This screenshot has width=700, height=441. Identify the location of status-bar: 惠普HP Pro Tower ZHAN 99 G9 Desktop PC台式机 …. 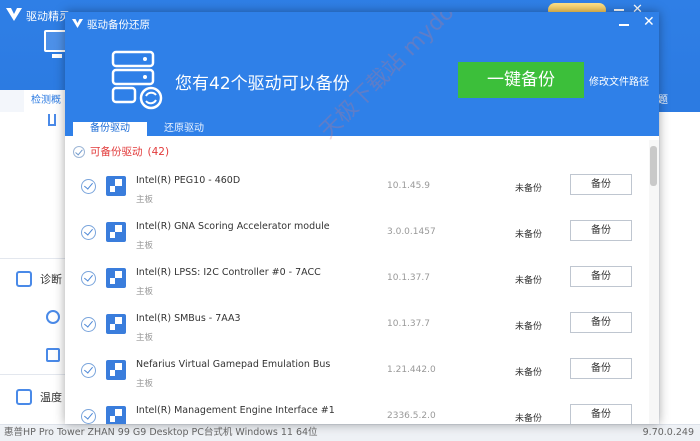
(350, 432).